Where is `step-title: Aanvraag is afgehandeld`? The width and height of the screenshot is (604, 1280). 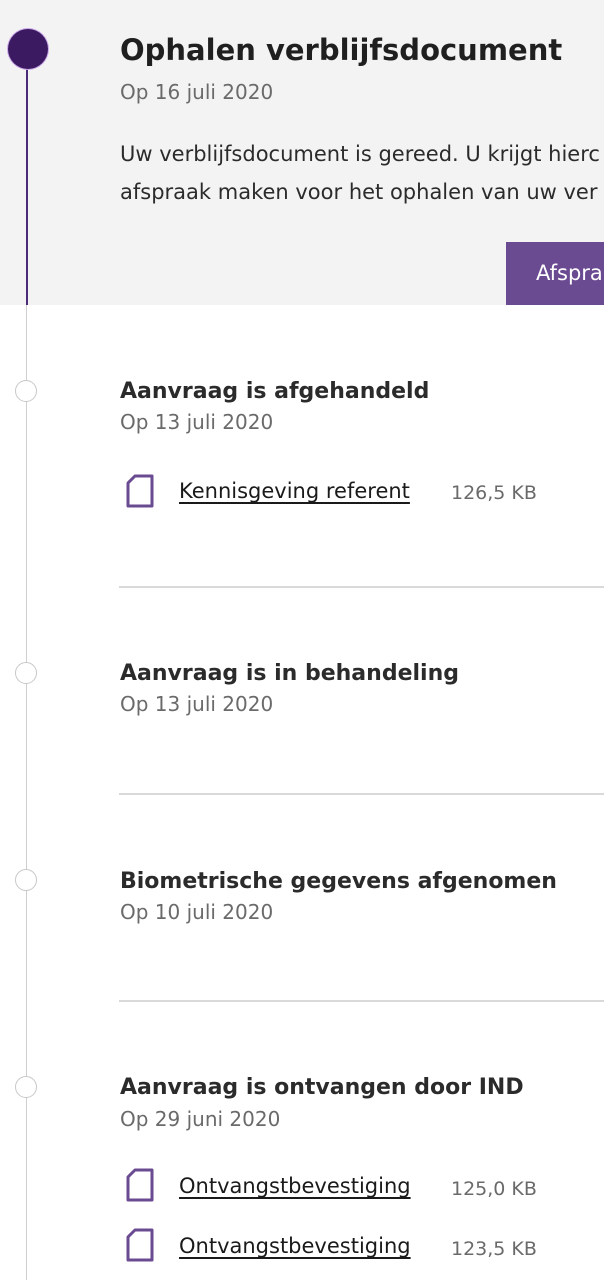
step-title: Aanvraag is afgehandeld is located at coordinates (275, 391).